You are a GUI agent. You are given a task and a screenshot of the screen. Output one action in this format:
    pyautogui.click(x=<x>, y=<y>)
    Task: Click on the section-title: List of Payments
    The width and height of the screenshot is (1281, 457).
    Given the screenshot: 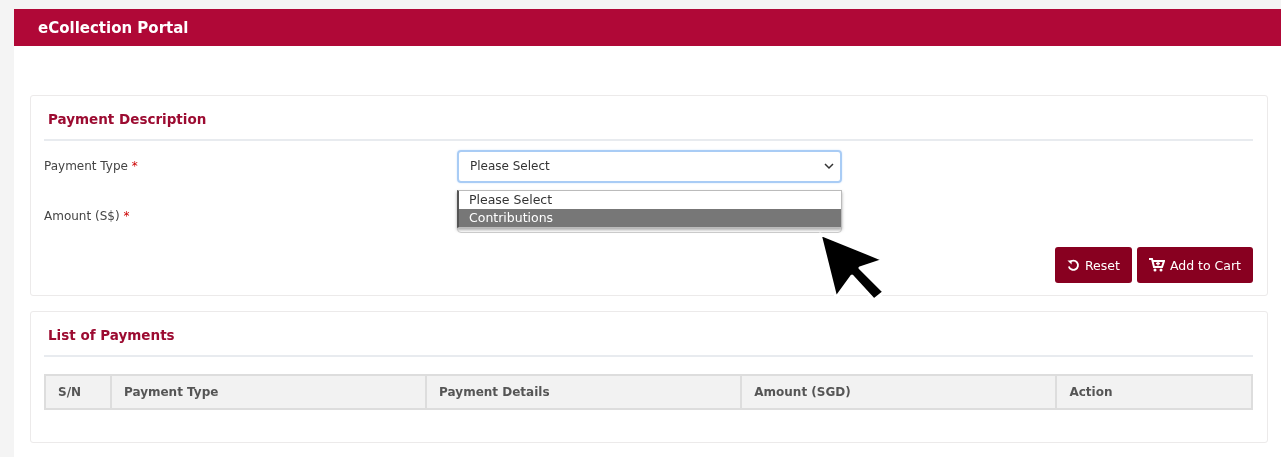 What is the action you would take?
    pyautogui.click(x=648, y=334)
    